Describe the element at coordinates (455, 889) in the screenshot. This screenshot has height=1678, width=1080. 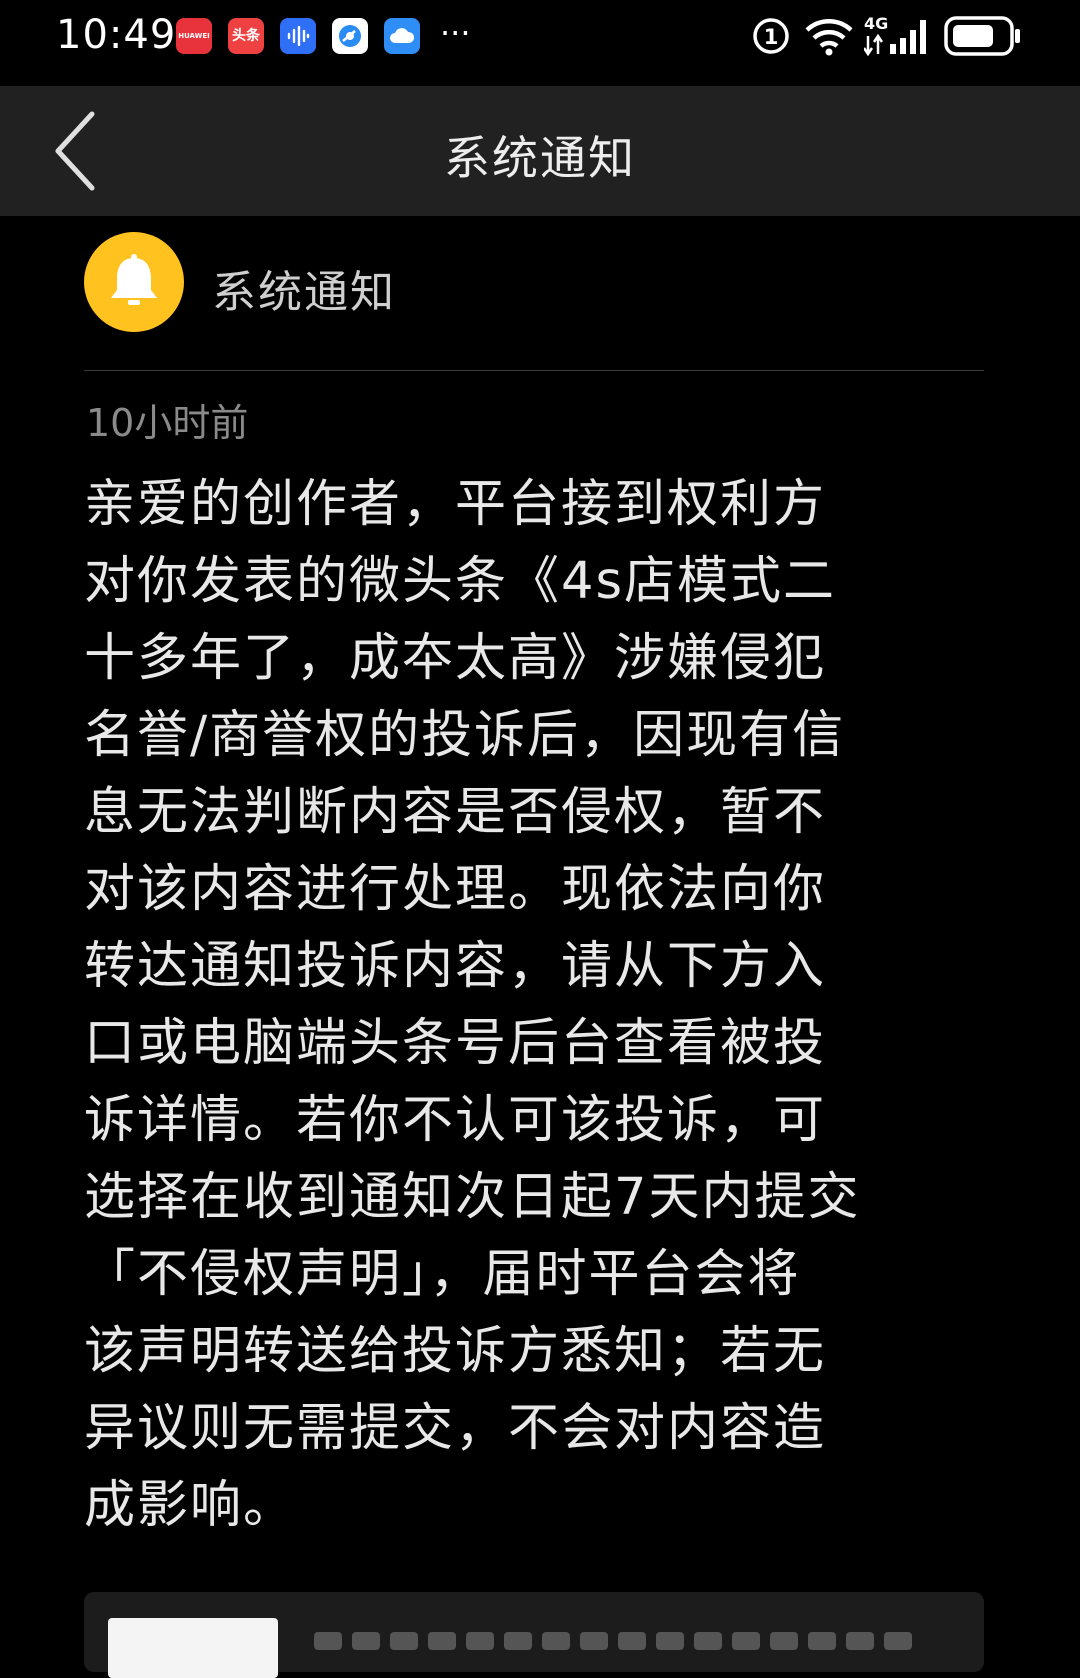
I see `message-line: 对该内容进行处理。现依法向你` at that location.